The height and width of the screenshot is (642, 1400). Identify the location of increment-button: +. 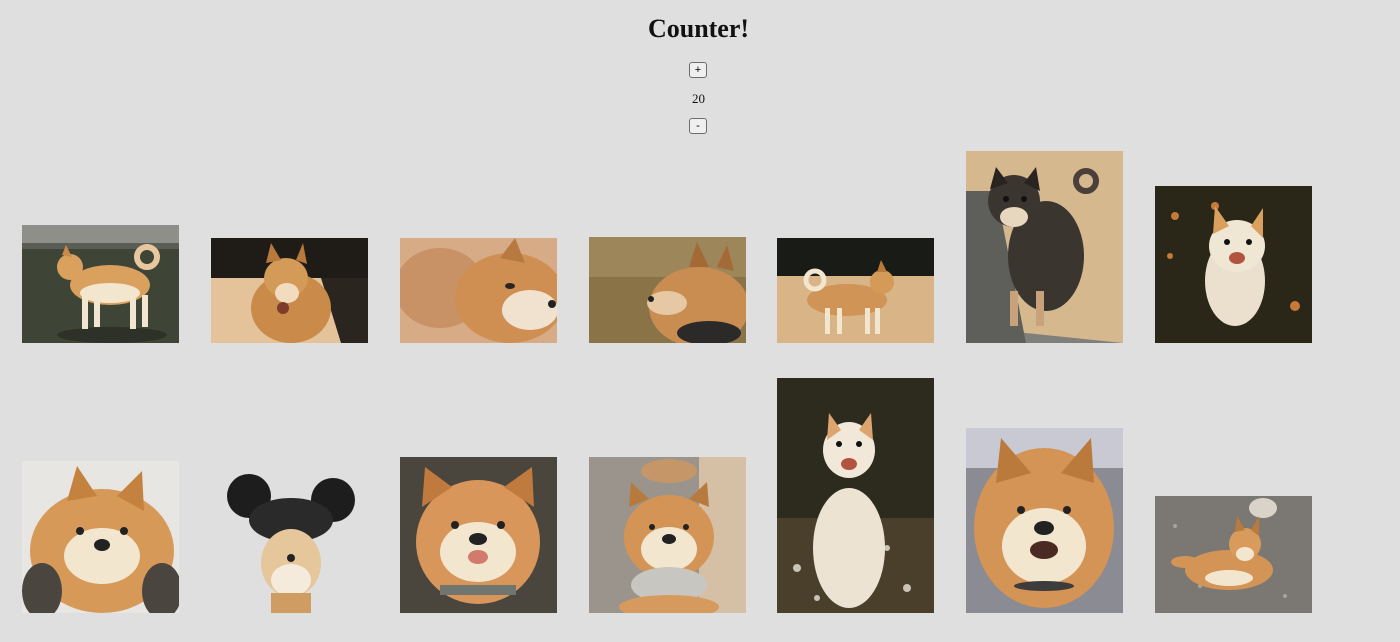
(698, 70).